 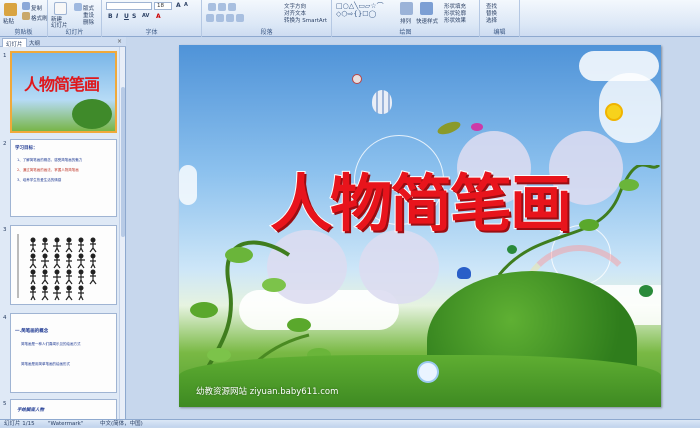 What do you see at coordinates (210, 18) in the screenshot?
I see `align-left-icon` at bounding box center [210, 18].